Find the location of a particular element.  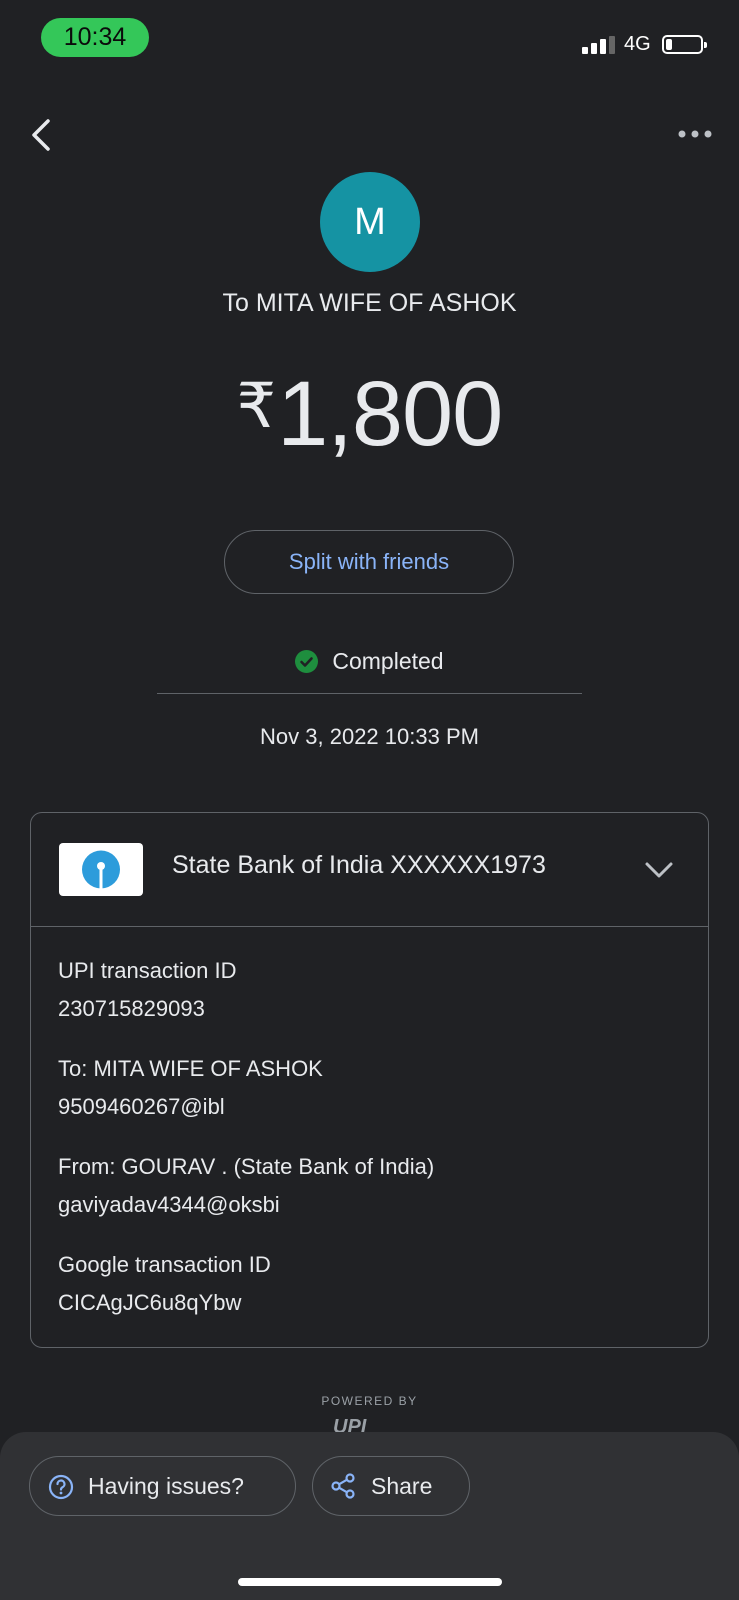

card-divider is located at coordinates (369, 926).